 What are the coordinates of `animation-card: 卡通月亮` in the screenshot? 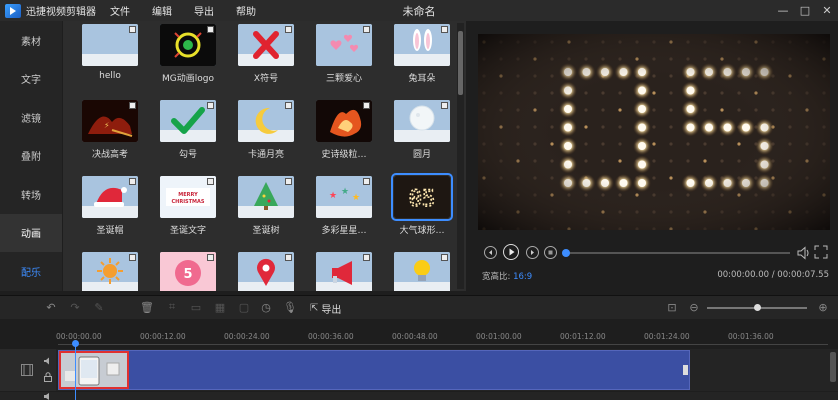 It's located at (266, 138).